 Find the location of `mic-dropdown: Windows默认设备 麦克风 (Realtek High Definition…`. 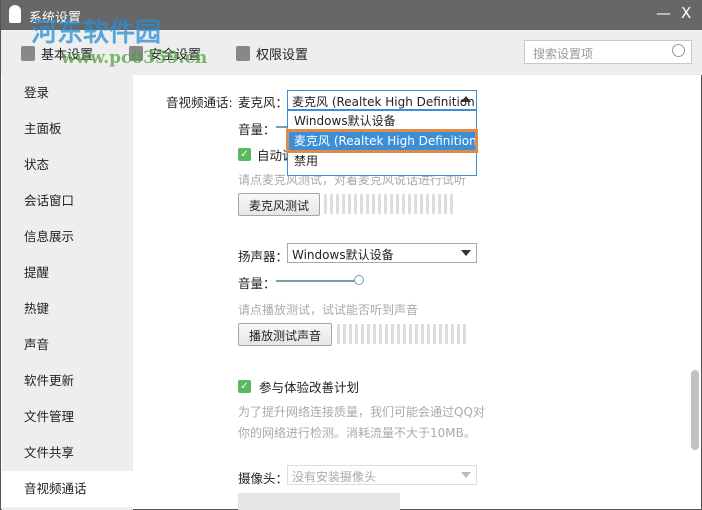

mic-dropdown: Windows默认设备 麦克风 (Realtek High Definition… is located at coordinates (382, 143).